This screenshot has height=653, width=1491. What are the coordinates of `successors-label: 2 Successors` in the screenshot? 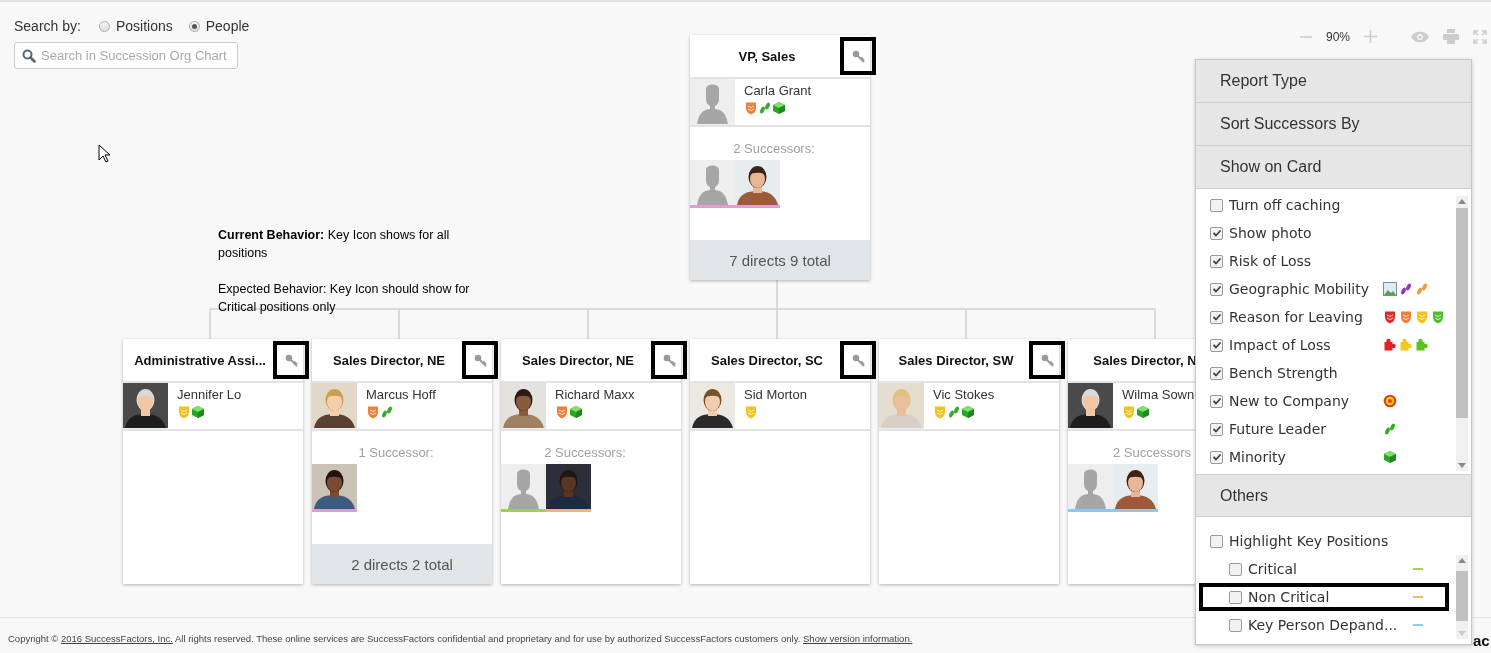 It's located at (1151, 452).